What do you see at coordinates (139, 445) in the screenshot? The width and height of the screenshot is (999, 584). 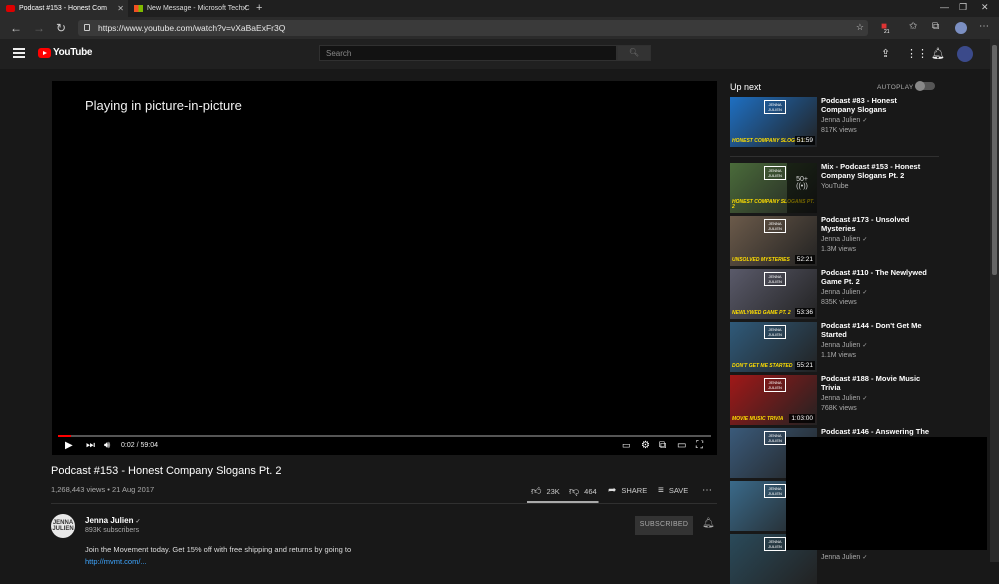 I see `time-display: 0:02 / 59:04` at bounding box center [139, 445].